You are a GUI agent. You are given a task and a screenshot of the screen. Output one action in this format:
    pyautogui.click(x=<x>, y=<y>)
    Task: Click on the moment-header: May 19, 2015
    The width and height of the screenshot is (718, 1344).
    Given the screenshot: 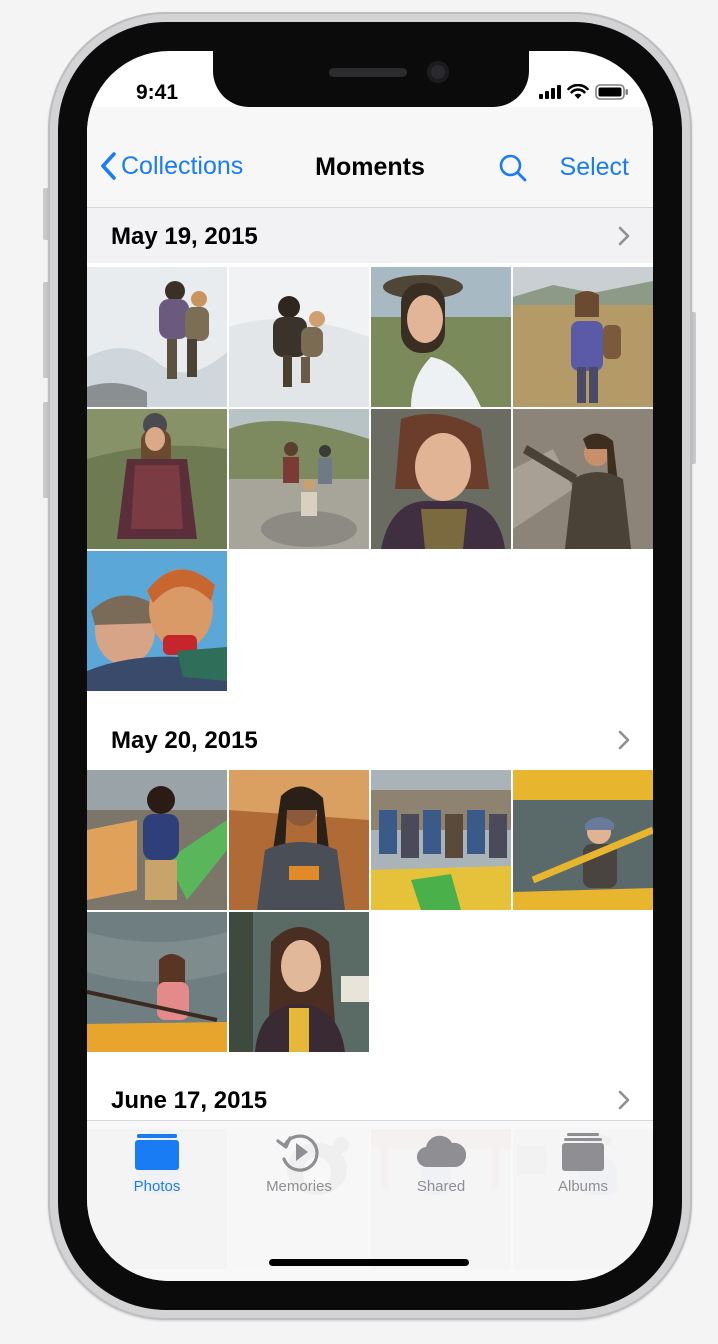 What is the action you would take?
    pyautogui.click(x=370, y=235)
    